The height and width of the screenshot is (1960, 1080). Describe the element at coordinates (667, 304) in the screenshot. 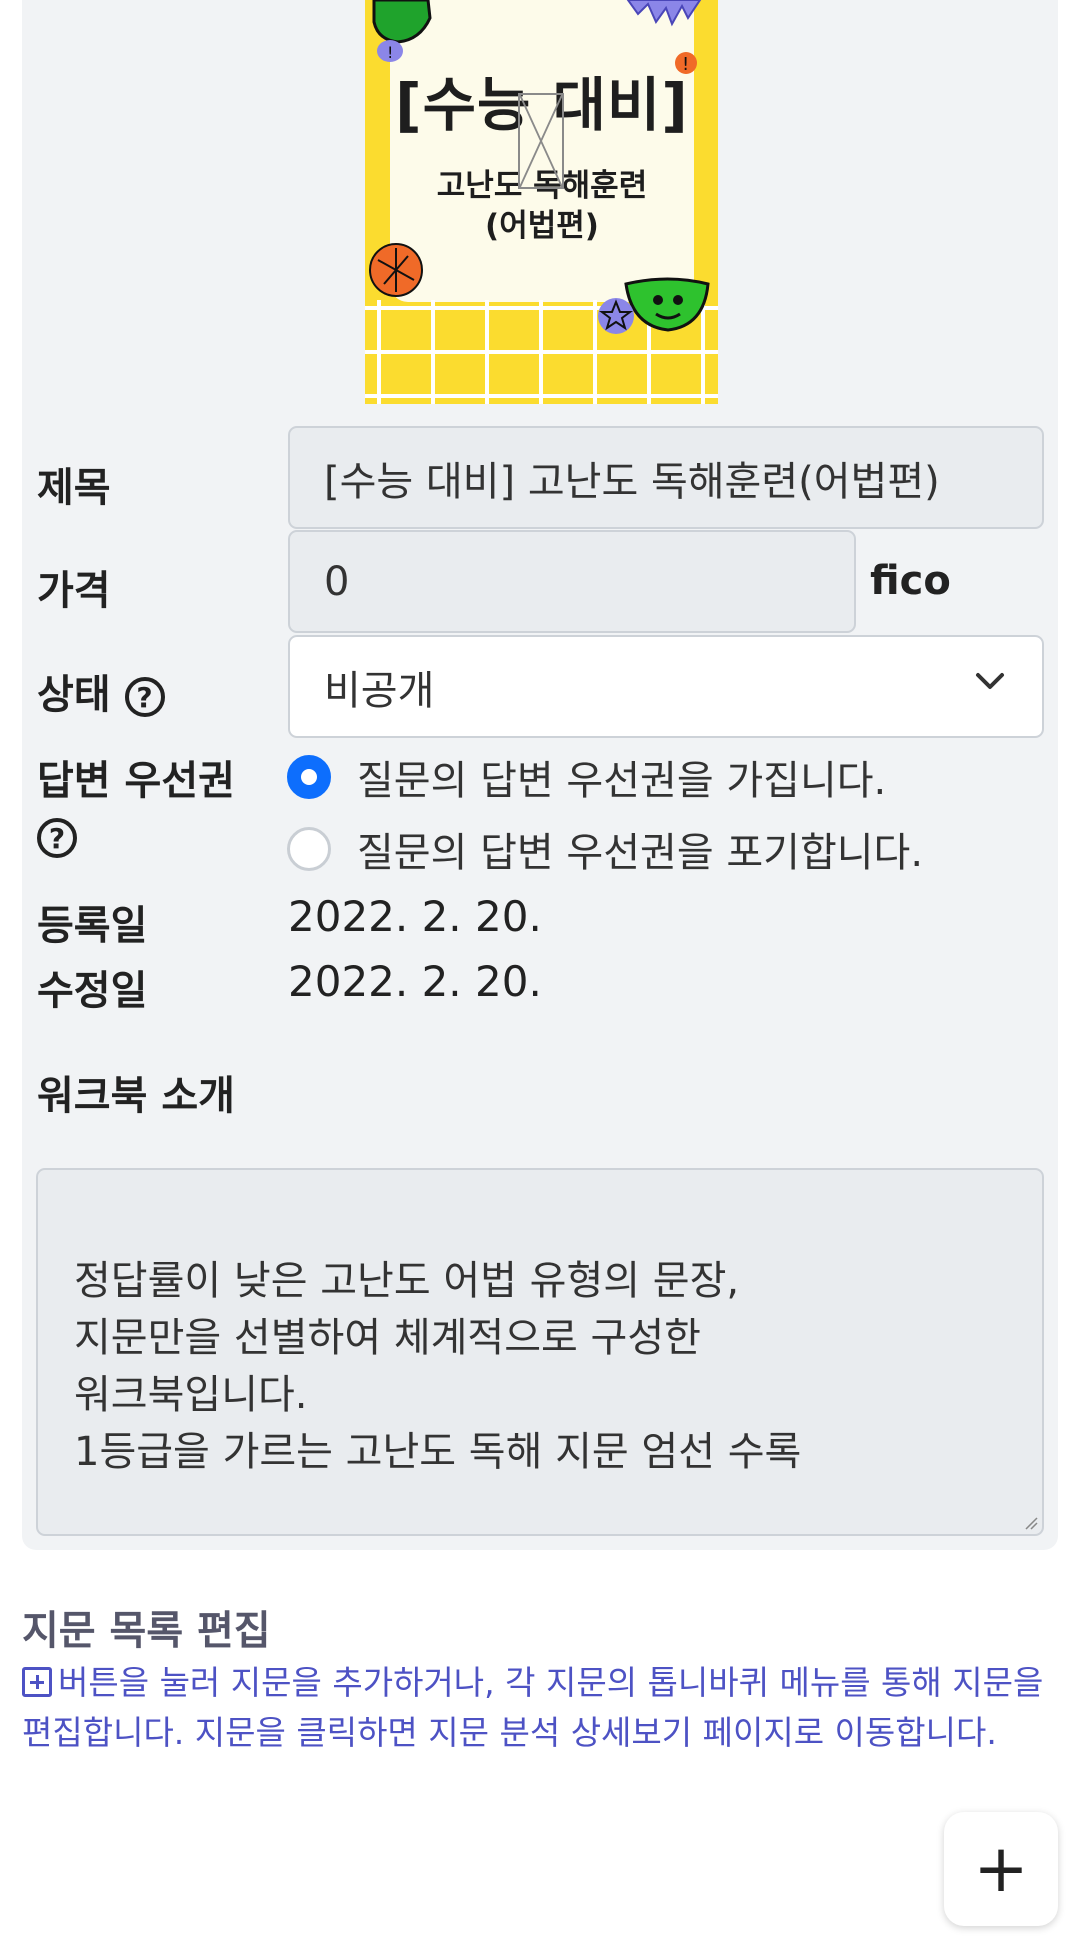

I see `smiling-watermelon-sticker-icon` at that location.